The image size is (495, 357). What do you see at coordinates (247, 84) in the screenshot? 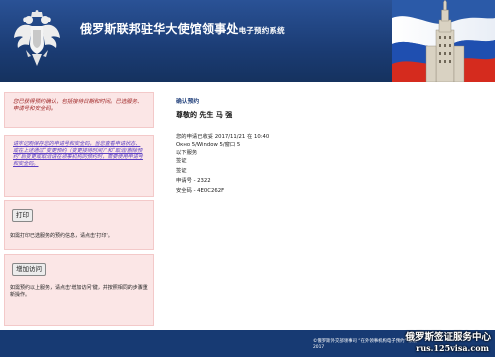
I see `header-divider` at bounding box center [247, 84].